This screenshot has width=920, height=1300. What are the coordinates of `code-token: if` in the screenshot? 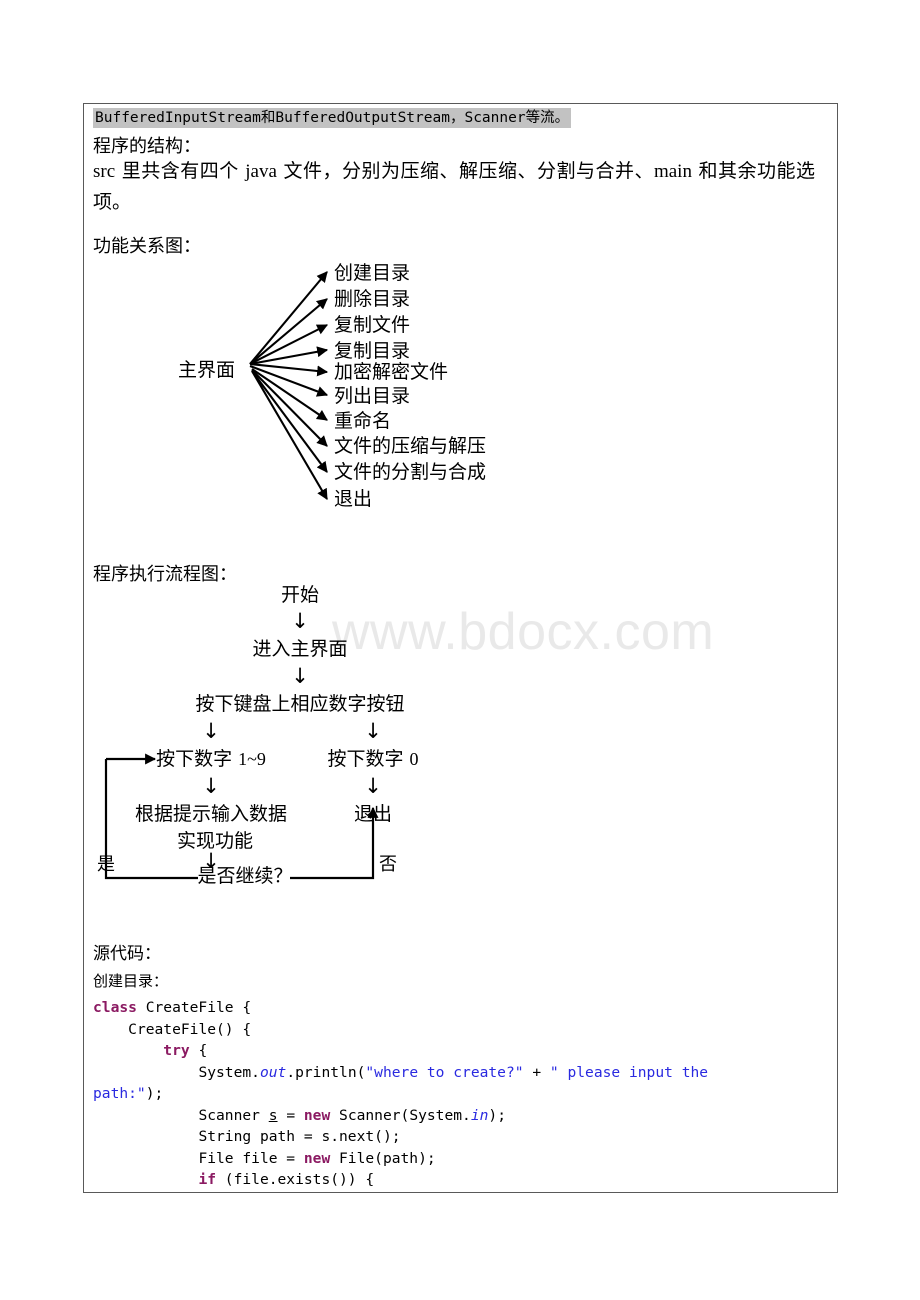 It's located at (207, 1179).